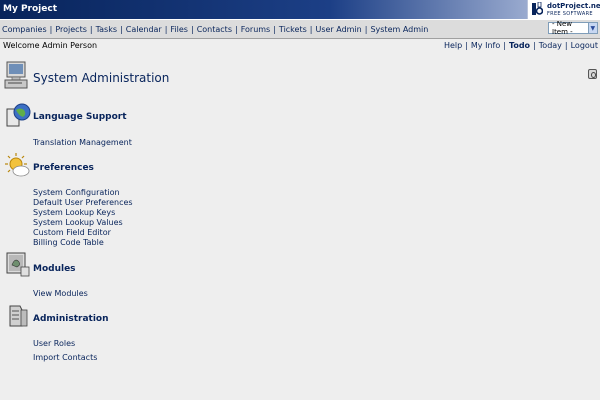 The image size is (600, 400). I want to click on new-item-selected: - New Item -, so click(562, 28).